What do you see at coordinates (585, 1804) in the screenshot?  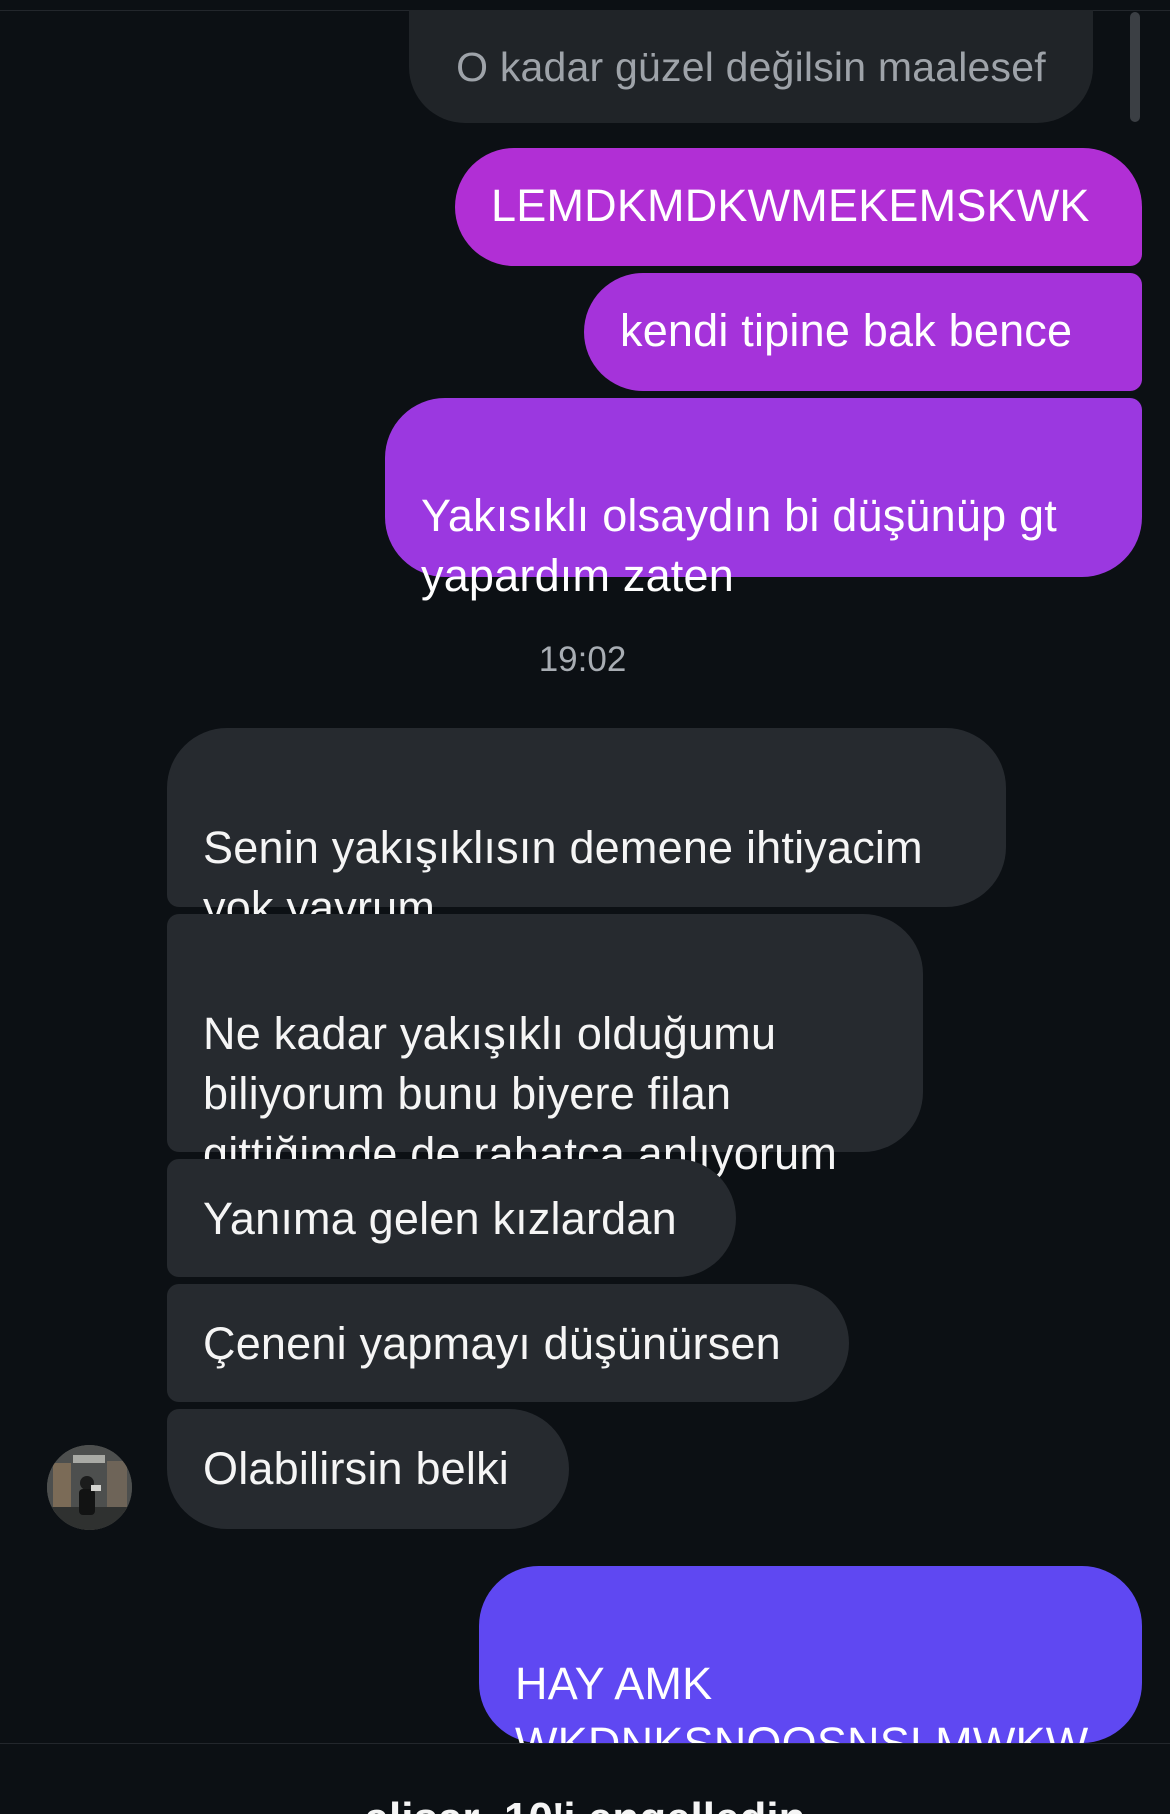 I see `blocked-notice-text: alisar_10'i engelledin` at bounding box center [585, 1804].